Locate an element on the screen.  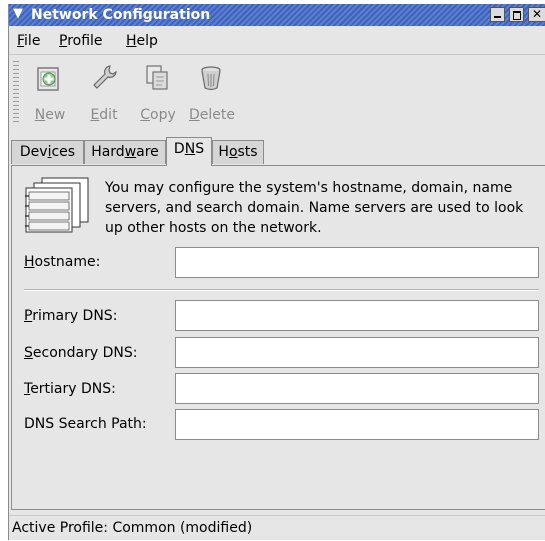
menu-file: File is located at coordinates (28, 41).